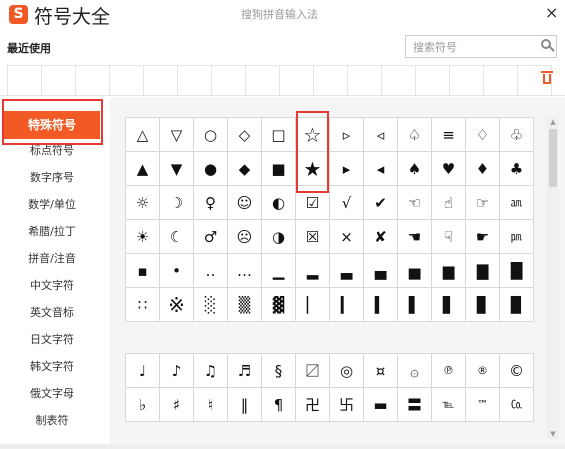 The width and height of the screenshot is (565, 449). I want to click on symbol-cell: ▏, so click(313, 305).